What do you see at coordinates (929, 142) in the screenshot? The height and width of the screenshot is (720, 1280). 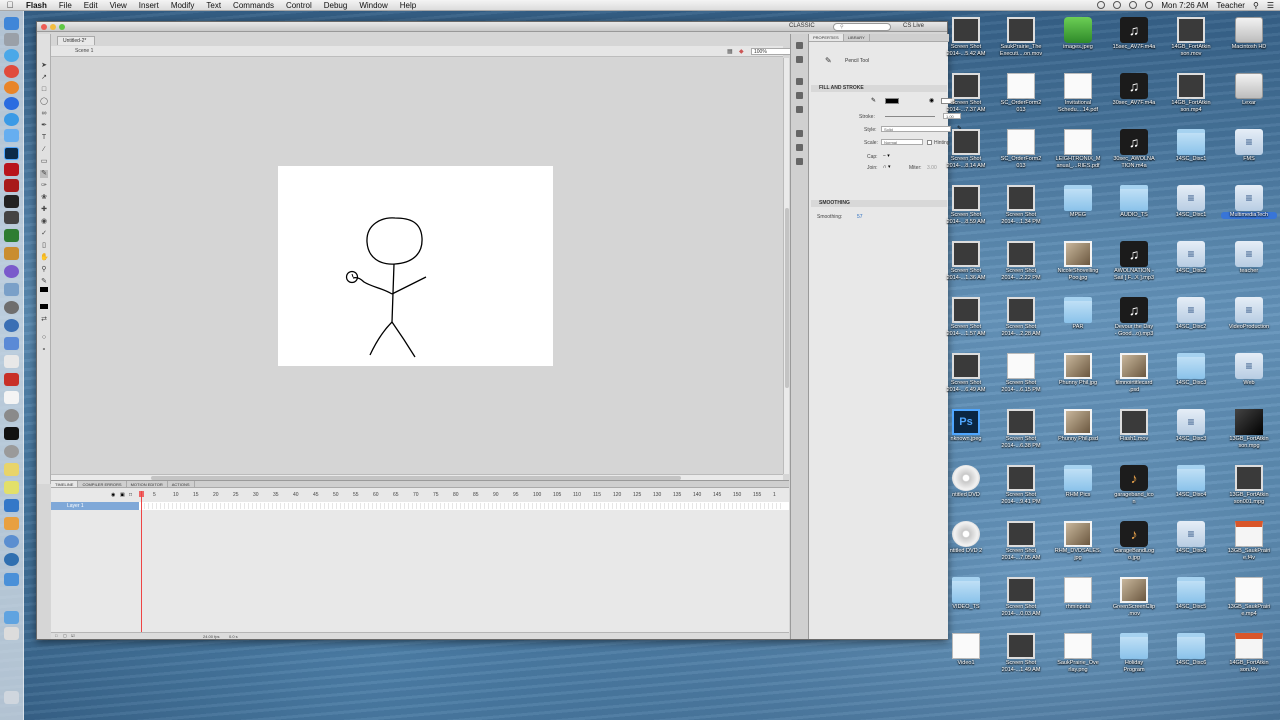 I see `hinting-checkbox` at bounding box center [929, 142].